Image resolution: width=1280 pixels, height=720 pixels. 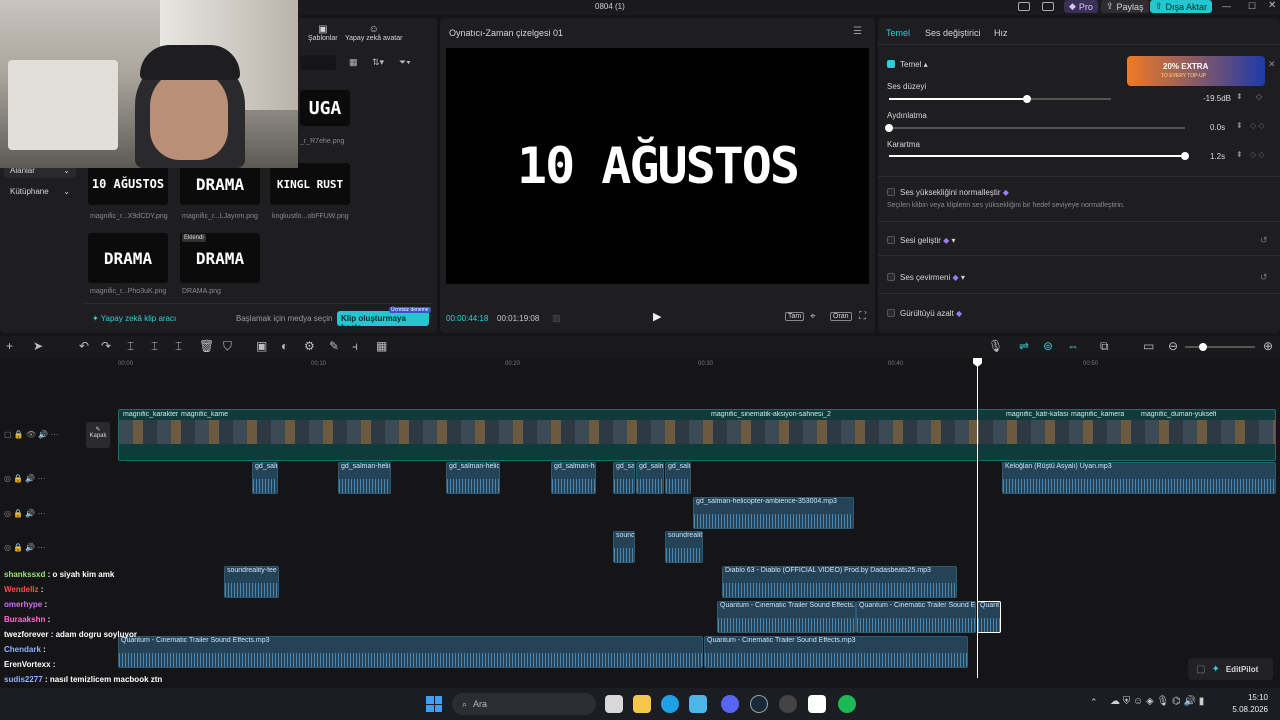 What do you see at coordinates (353, 62) in the screenshot?
I see `grid-view-icon: ▦` at bounding box center [353, 62].